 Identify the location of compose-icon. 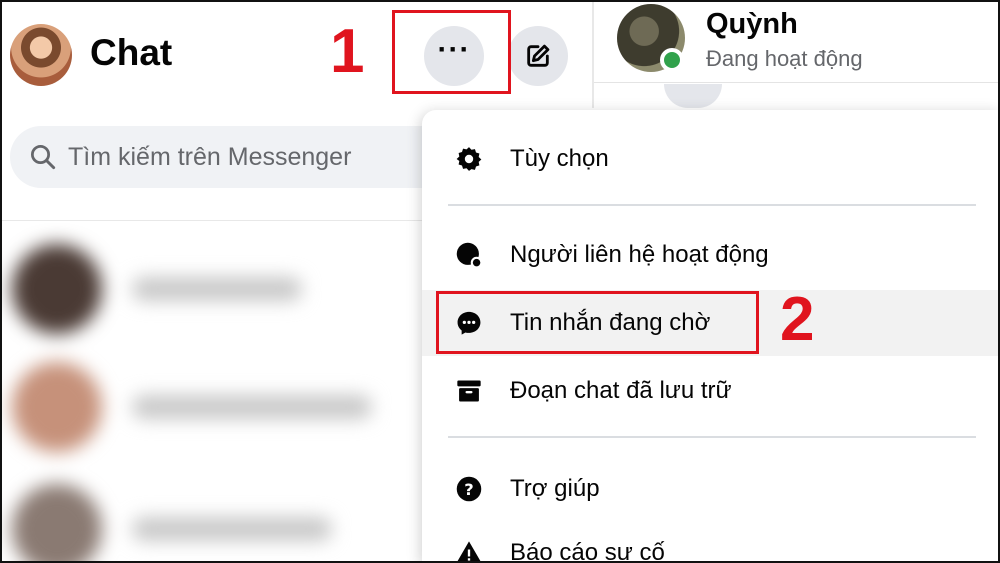
(538, 55).